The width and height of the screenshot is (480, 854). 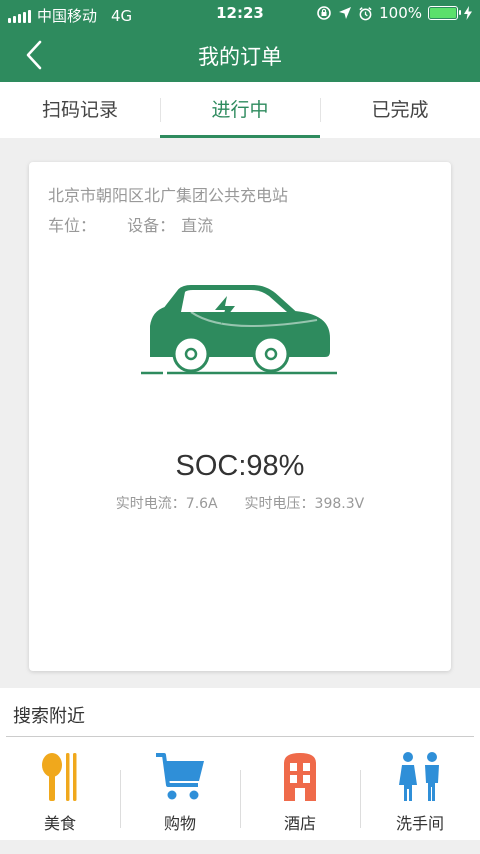 What do you see at coordinates (365, 13) in the screenshot?
I see `alarm-icon` at bounding box center [365, 13].